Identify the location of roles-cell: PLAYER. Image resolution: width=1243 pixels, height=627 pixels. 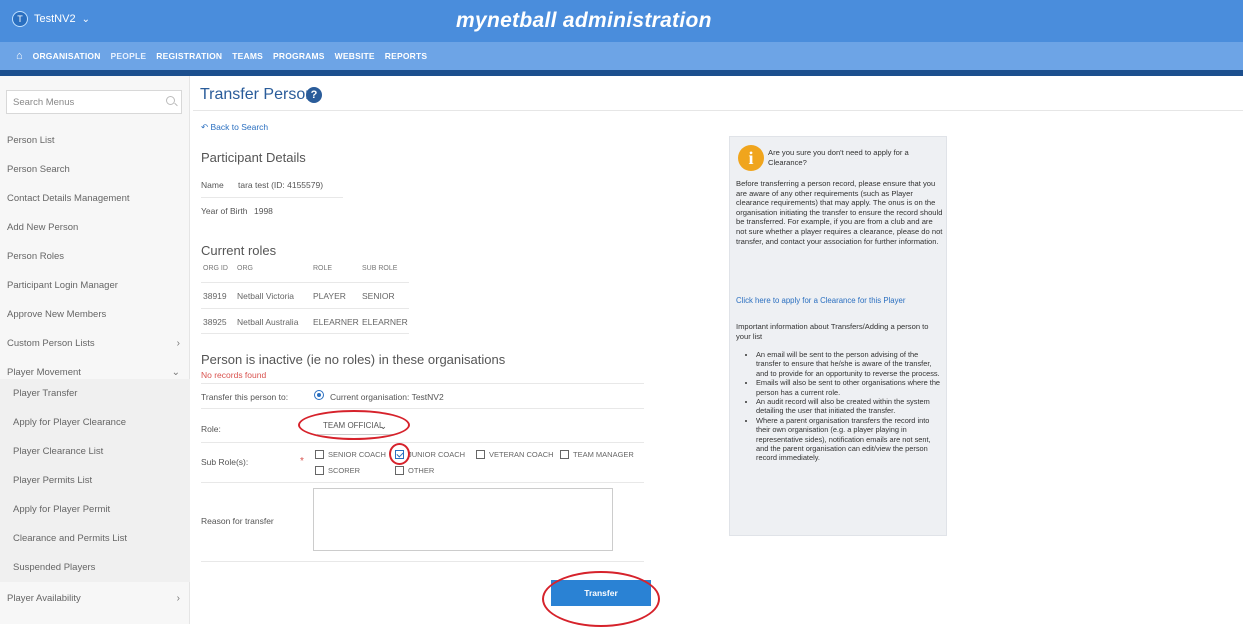
(329, 296).